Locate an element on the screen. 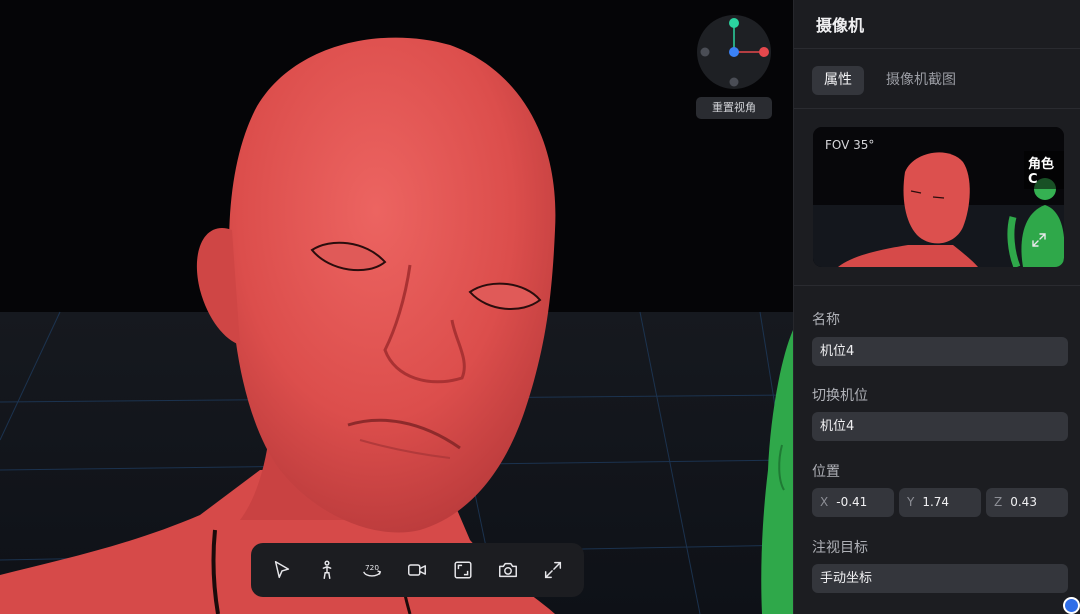 The width and height of the screenshot is (1080, 614). rotate-720-icon: 720 is located at coordinates (372, 570).